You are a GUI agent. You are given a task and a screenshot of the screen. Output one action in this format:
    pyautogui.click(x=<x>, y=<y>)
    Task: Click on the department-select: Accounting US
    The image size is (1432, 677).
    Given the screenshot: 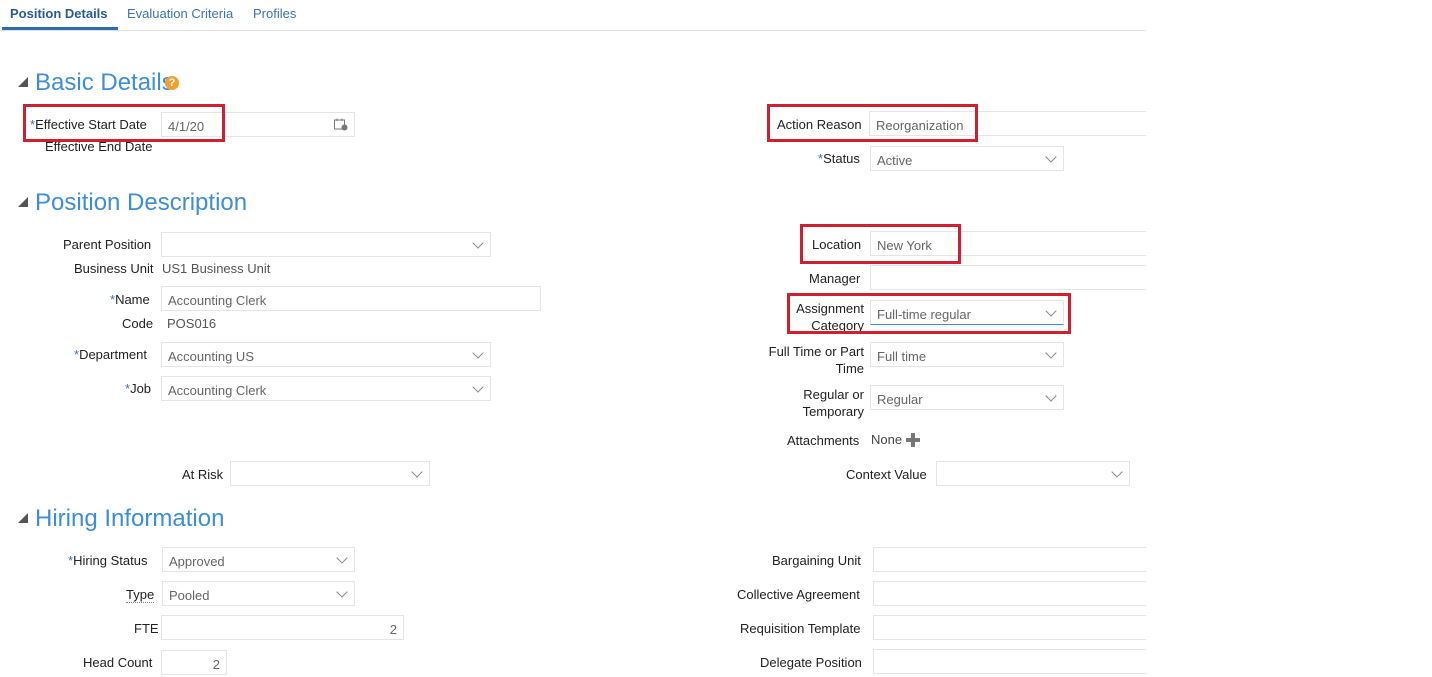 What is the action you would take?
    pyautogui.click(x=326, y=354)
    